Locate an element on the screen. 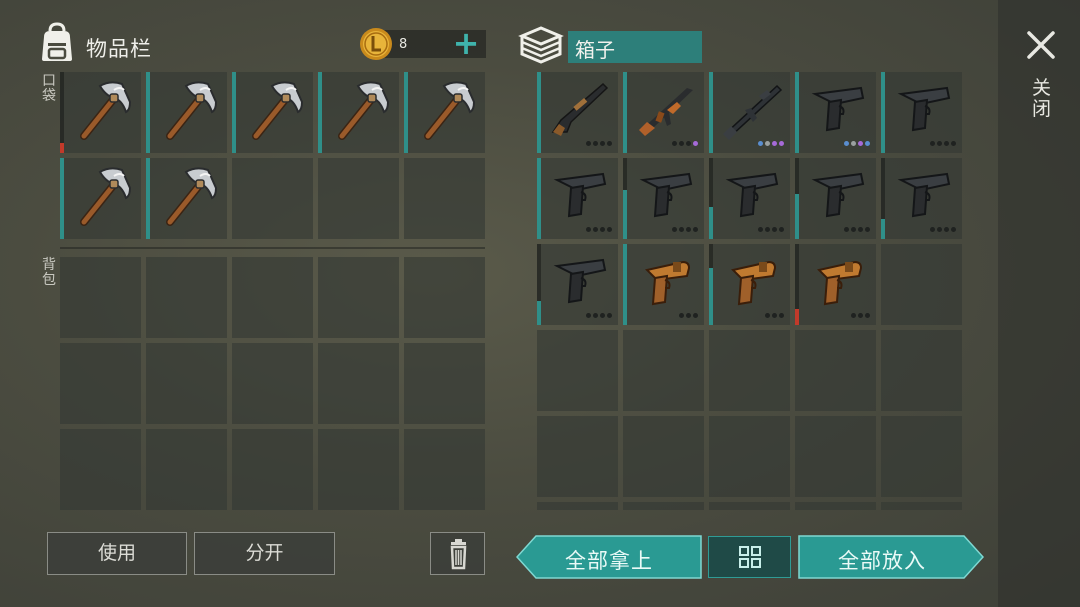  take-all-button: 全部拿上 is located at coordinates (609, 557).